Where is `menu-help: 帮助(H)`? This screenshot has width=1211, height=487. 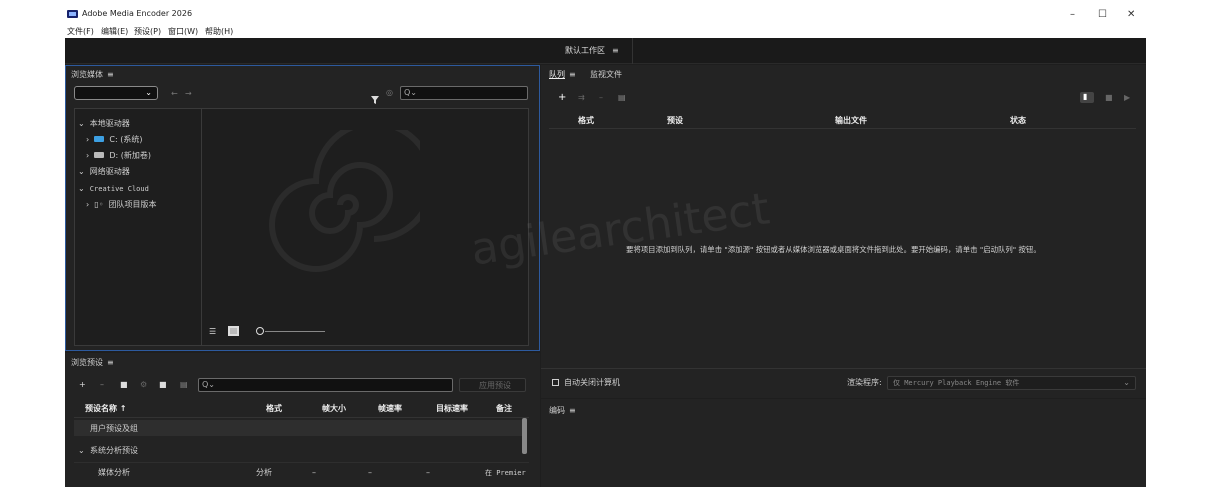 menu-help: 帮助(H) is located at coordinates (219, 32).